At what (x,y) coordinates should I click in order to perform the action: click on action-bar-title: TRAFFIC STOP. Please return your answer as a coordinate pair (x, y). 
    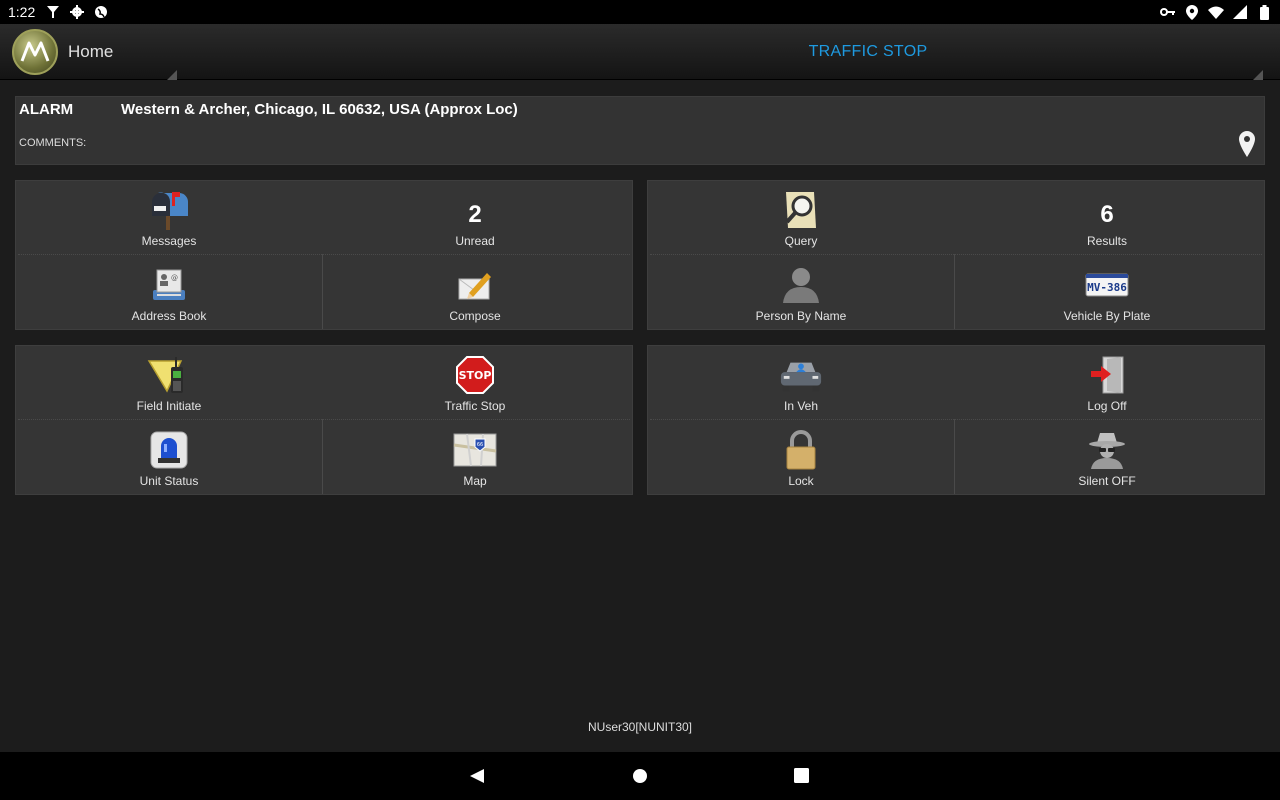
    Looking at the image, I should click on (868, 52).